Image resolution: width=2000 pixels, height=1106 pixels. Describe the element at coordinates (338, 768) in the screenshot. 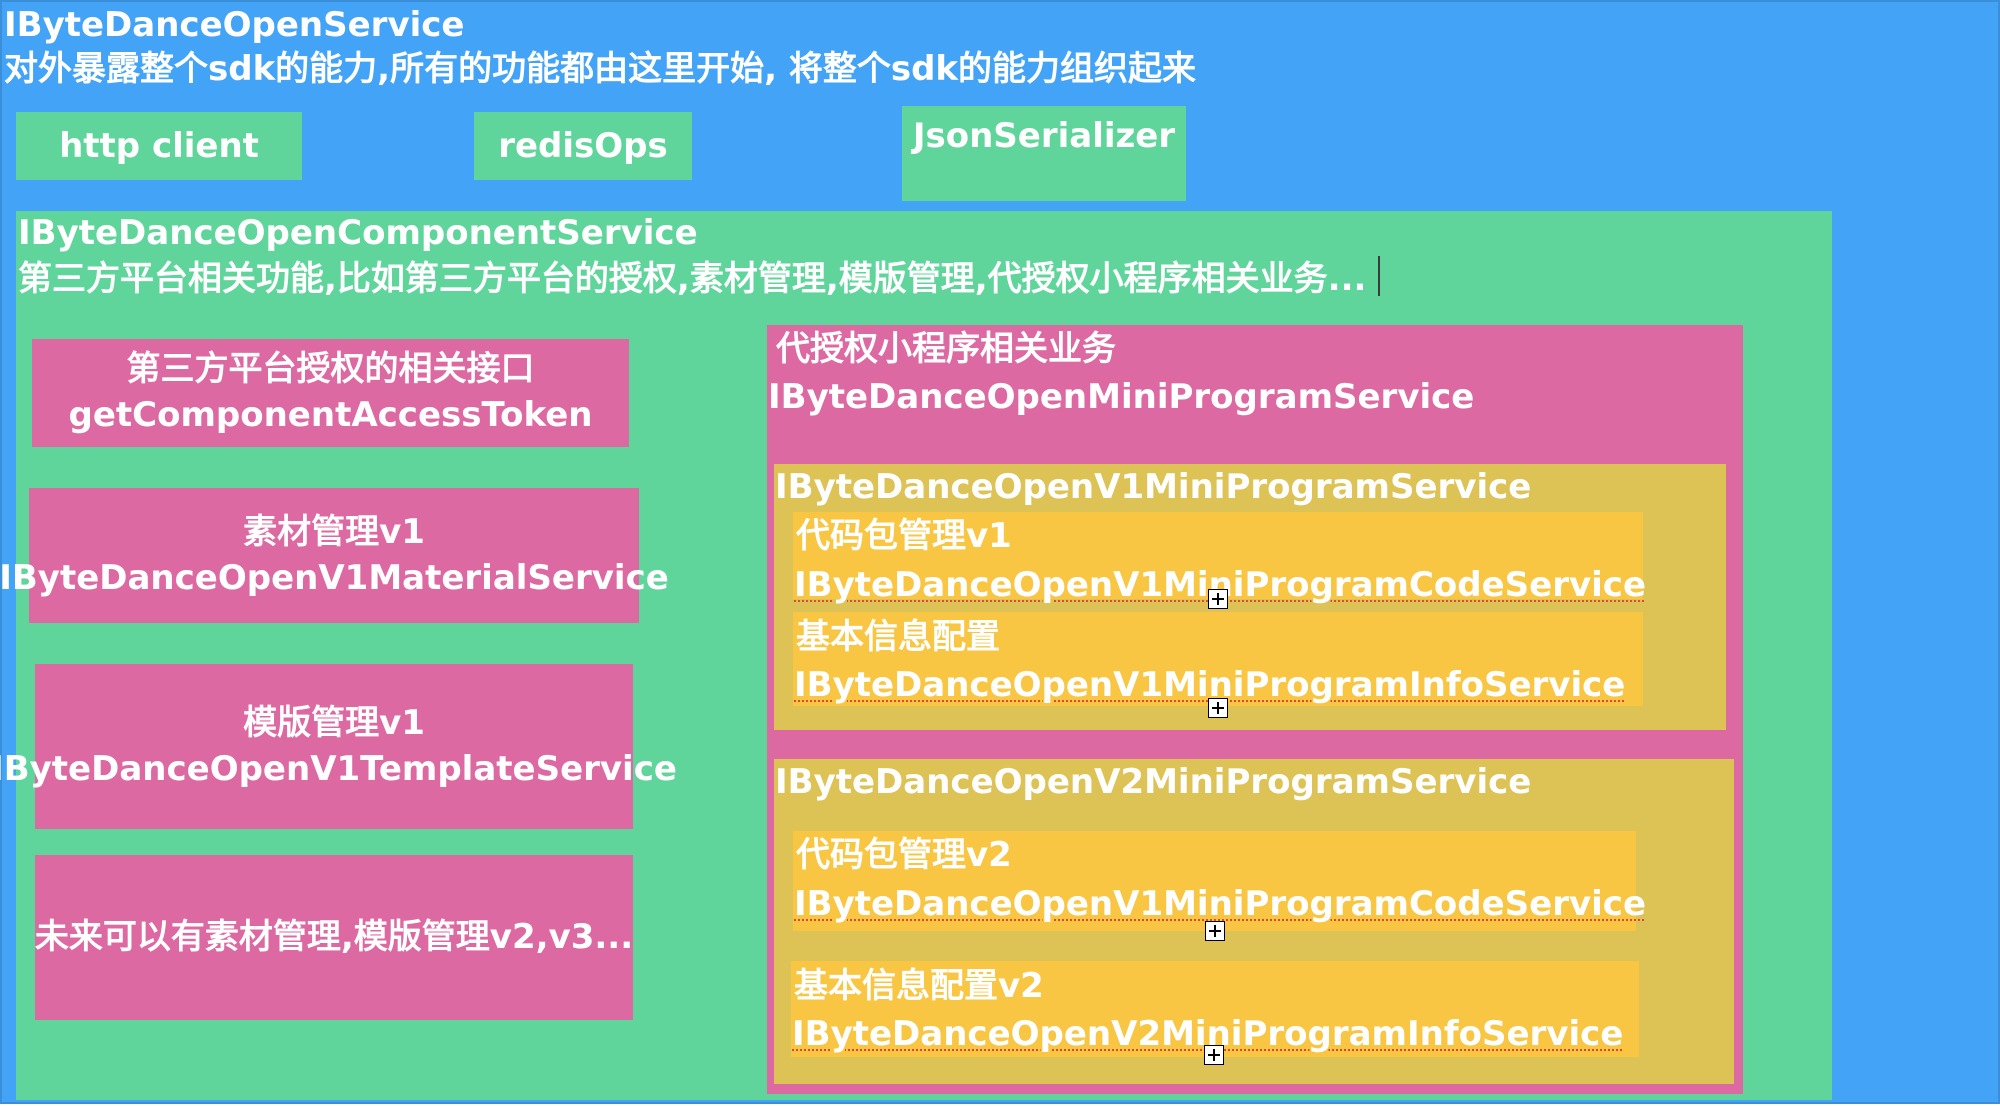

I see `template-service-name: IByteDanceOpenV1TemplateService` at that location.